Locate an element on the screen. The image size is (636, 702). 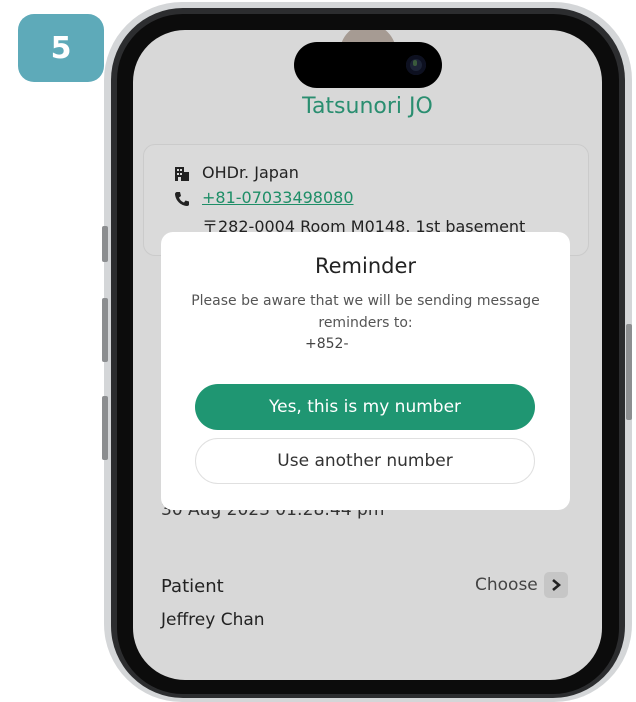
clinic-name: OHDr. Japan is located at coordinates (250, 172).